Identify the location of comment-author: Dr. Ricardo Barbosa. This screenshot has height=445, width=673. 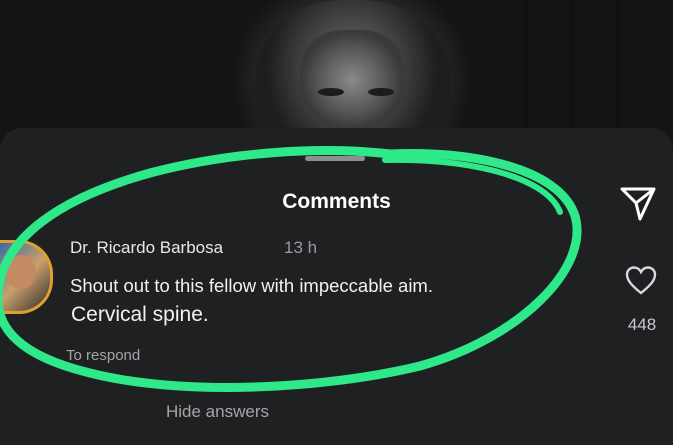
(146, 248).